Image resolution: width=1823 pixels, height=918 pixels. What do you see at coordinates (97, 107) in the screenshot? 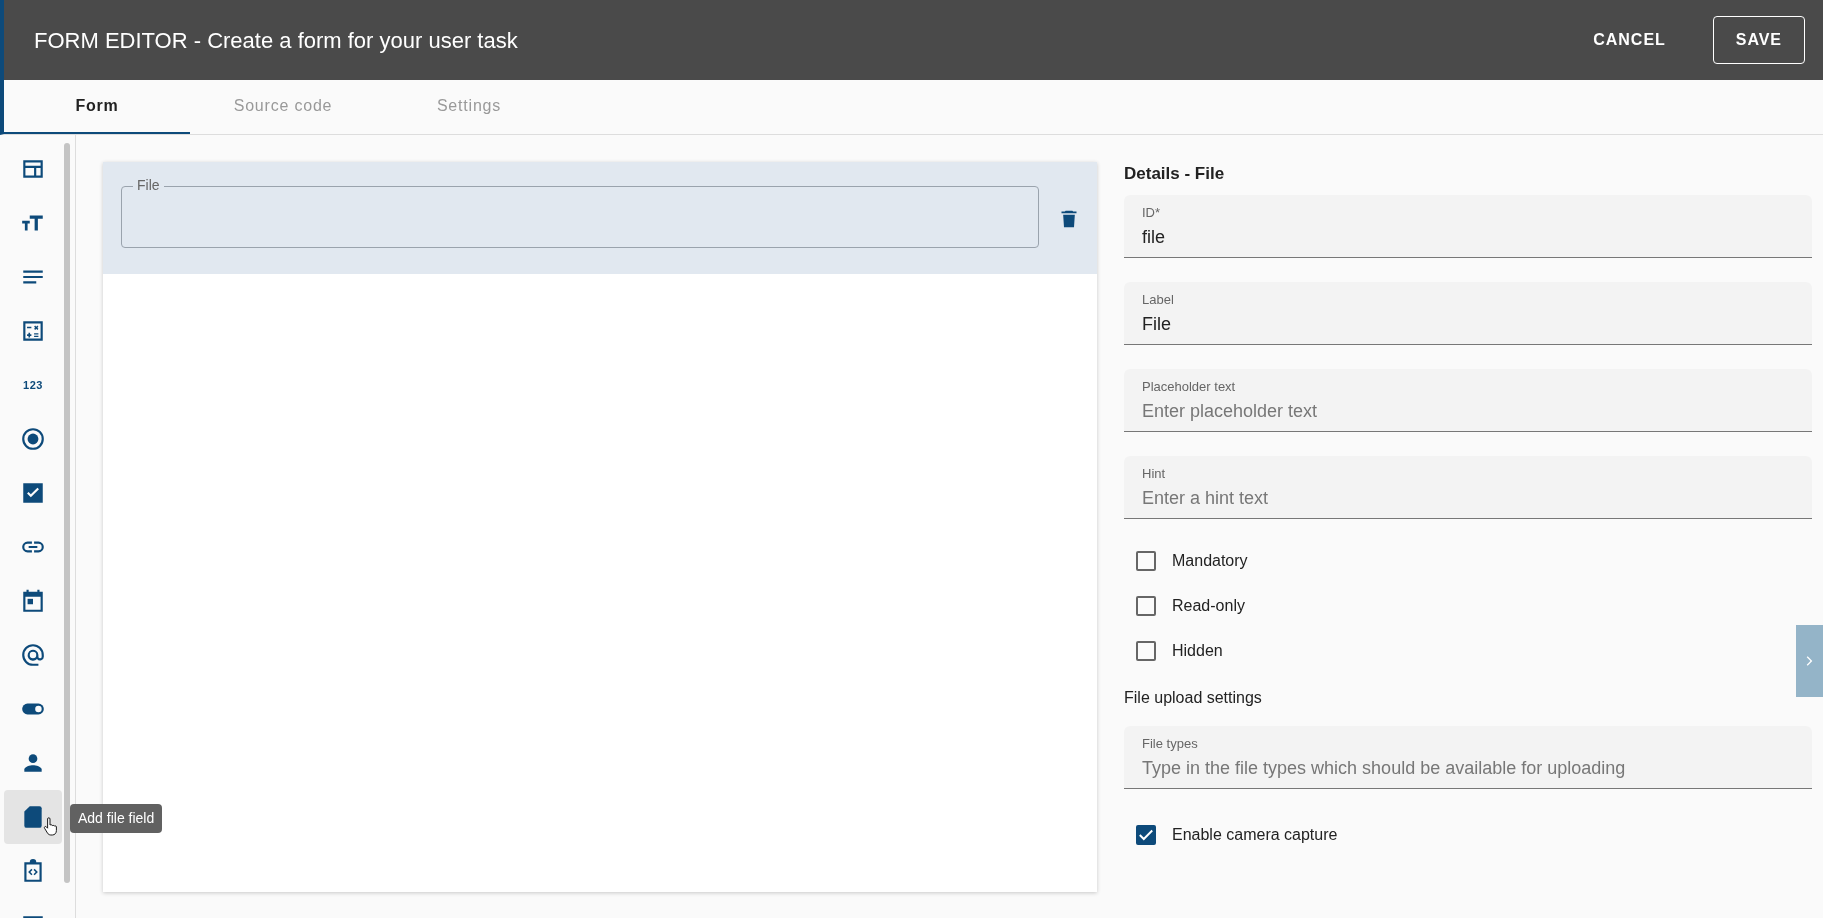
I see `tab: Form` at bounding box center [97, 107].